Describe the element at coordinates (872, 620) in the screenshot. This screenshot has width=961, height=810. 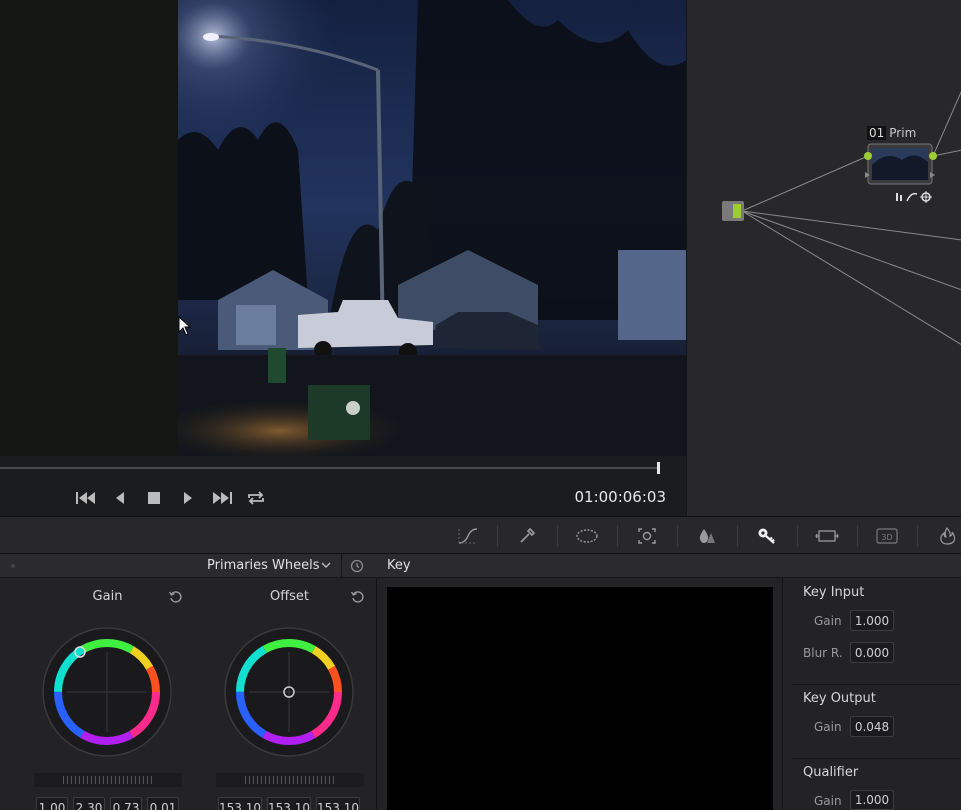
I see `key-input-gain-field: 1.000` at that location.